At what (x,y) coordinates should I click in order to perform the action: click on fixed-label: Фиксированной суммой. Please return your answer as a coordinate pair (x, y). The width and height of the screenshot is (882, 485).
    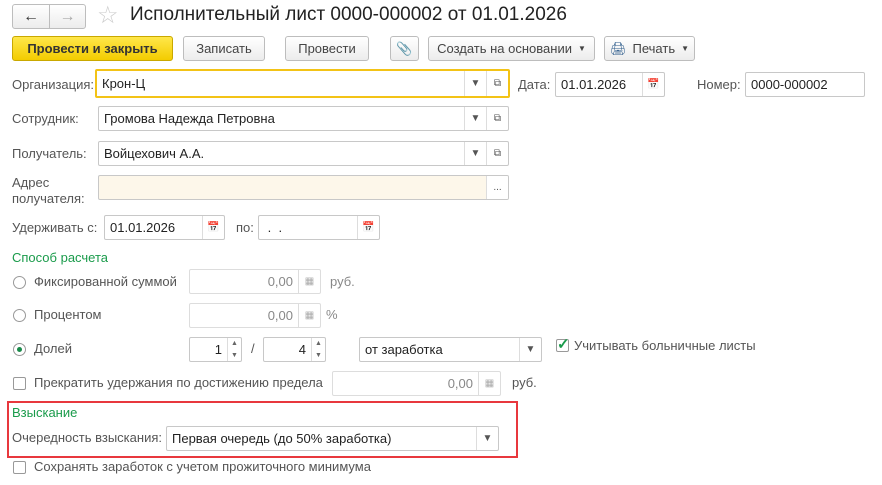
    Looking at the image, I should click on (105, 281).